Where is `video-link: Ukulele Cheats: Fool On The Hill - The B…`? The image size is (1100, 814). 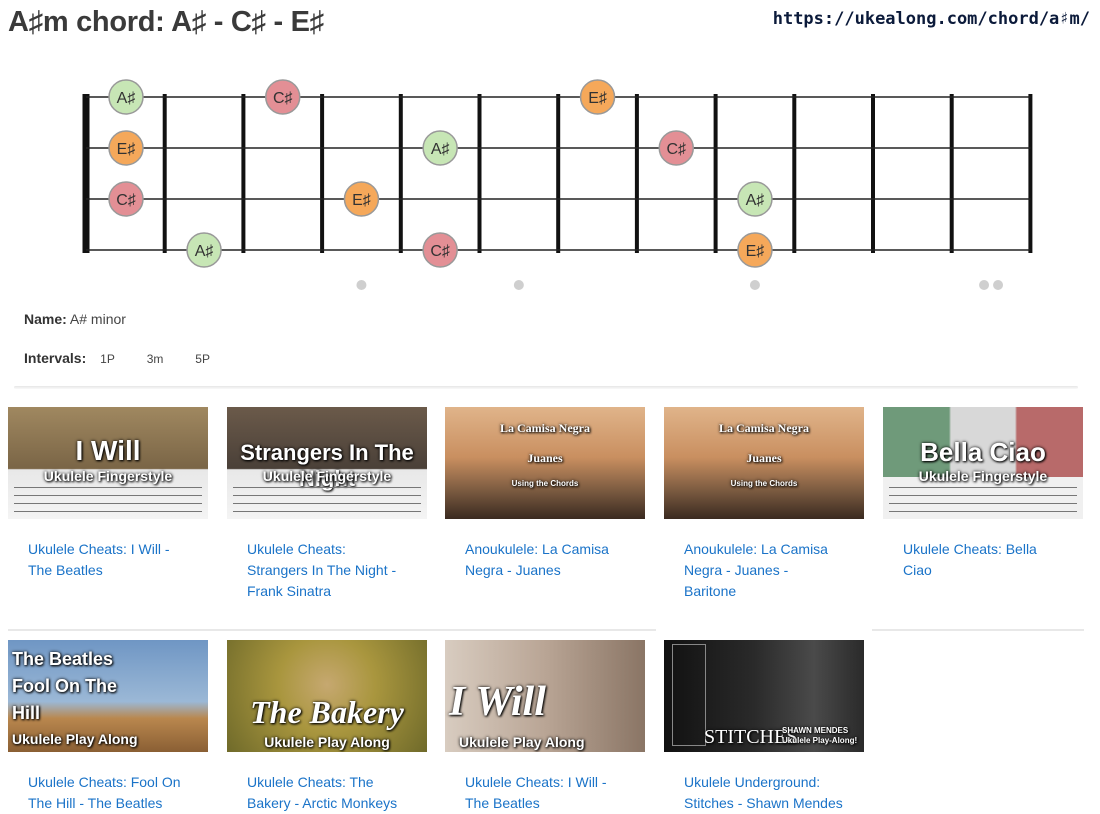
video-link: Ukulele Cheats: Fool On The Hill - The B… is located at coordinates (108, 793).